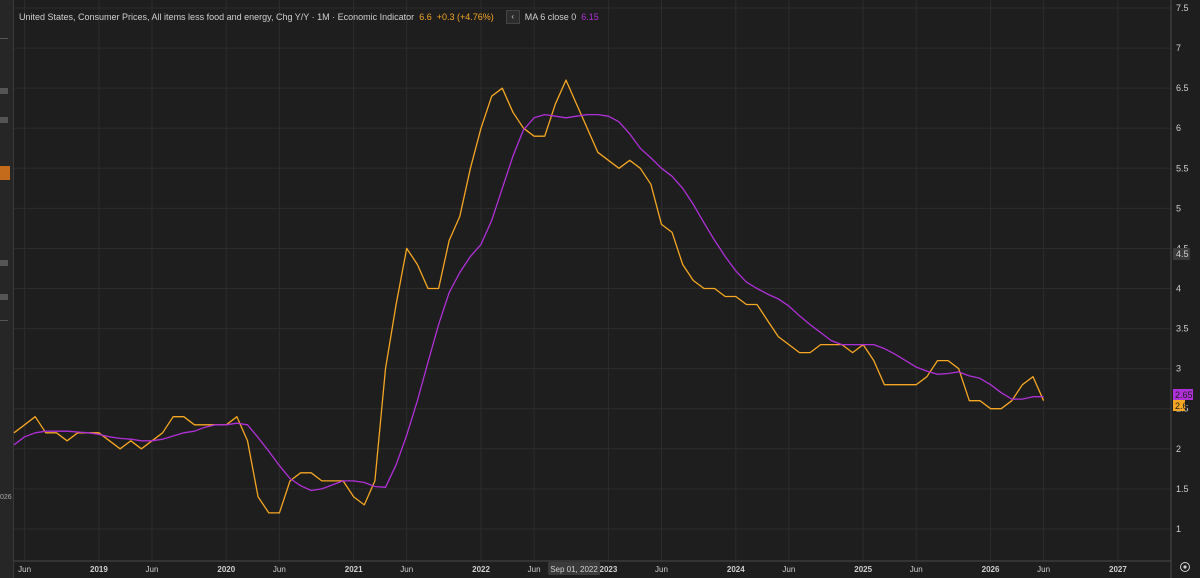  Describe the element at coordinates (1118, 569) in the screenshot. I see `x-tick-label: 2027` at that location.